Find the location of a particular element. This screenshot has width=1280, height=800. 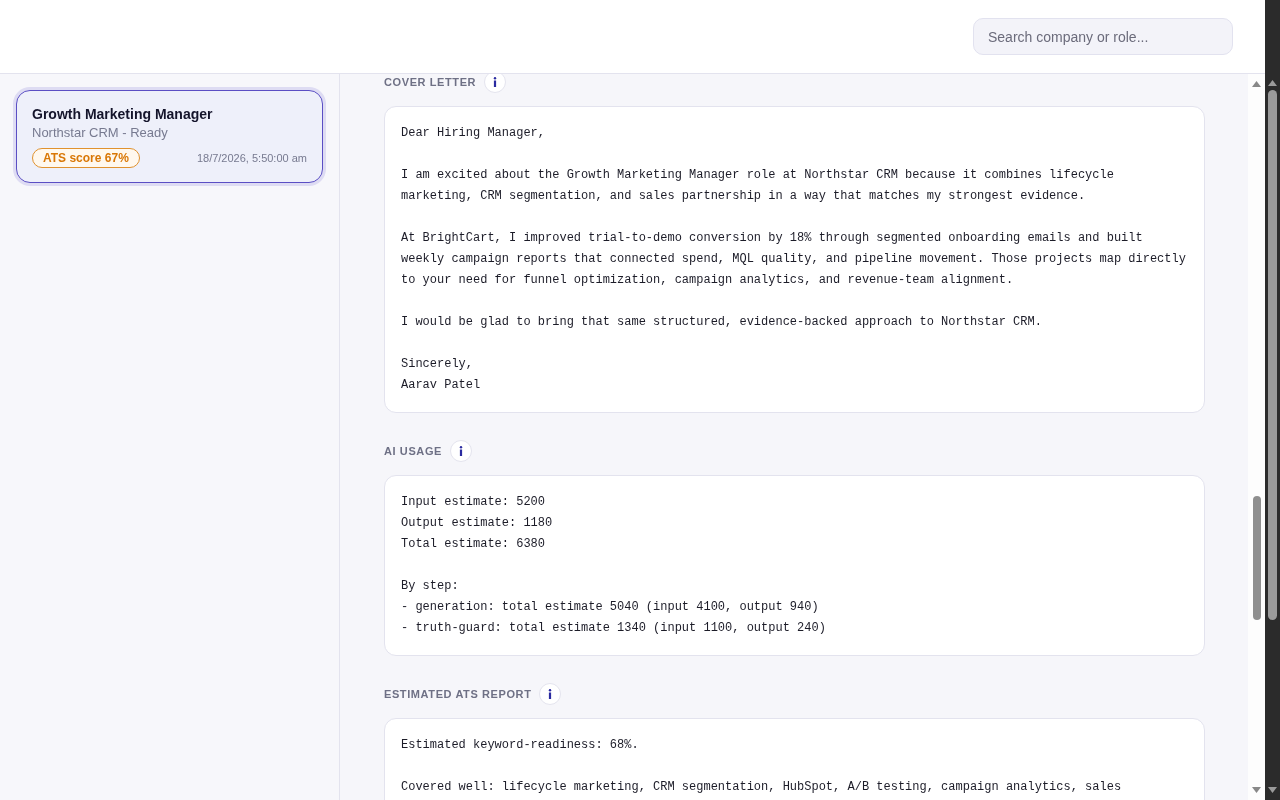

text-line: - generation: total estimate 5040 (input 4100, output 940) is located at coordinates (610, 607).